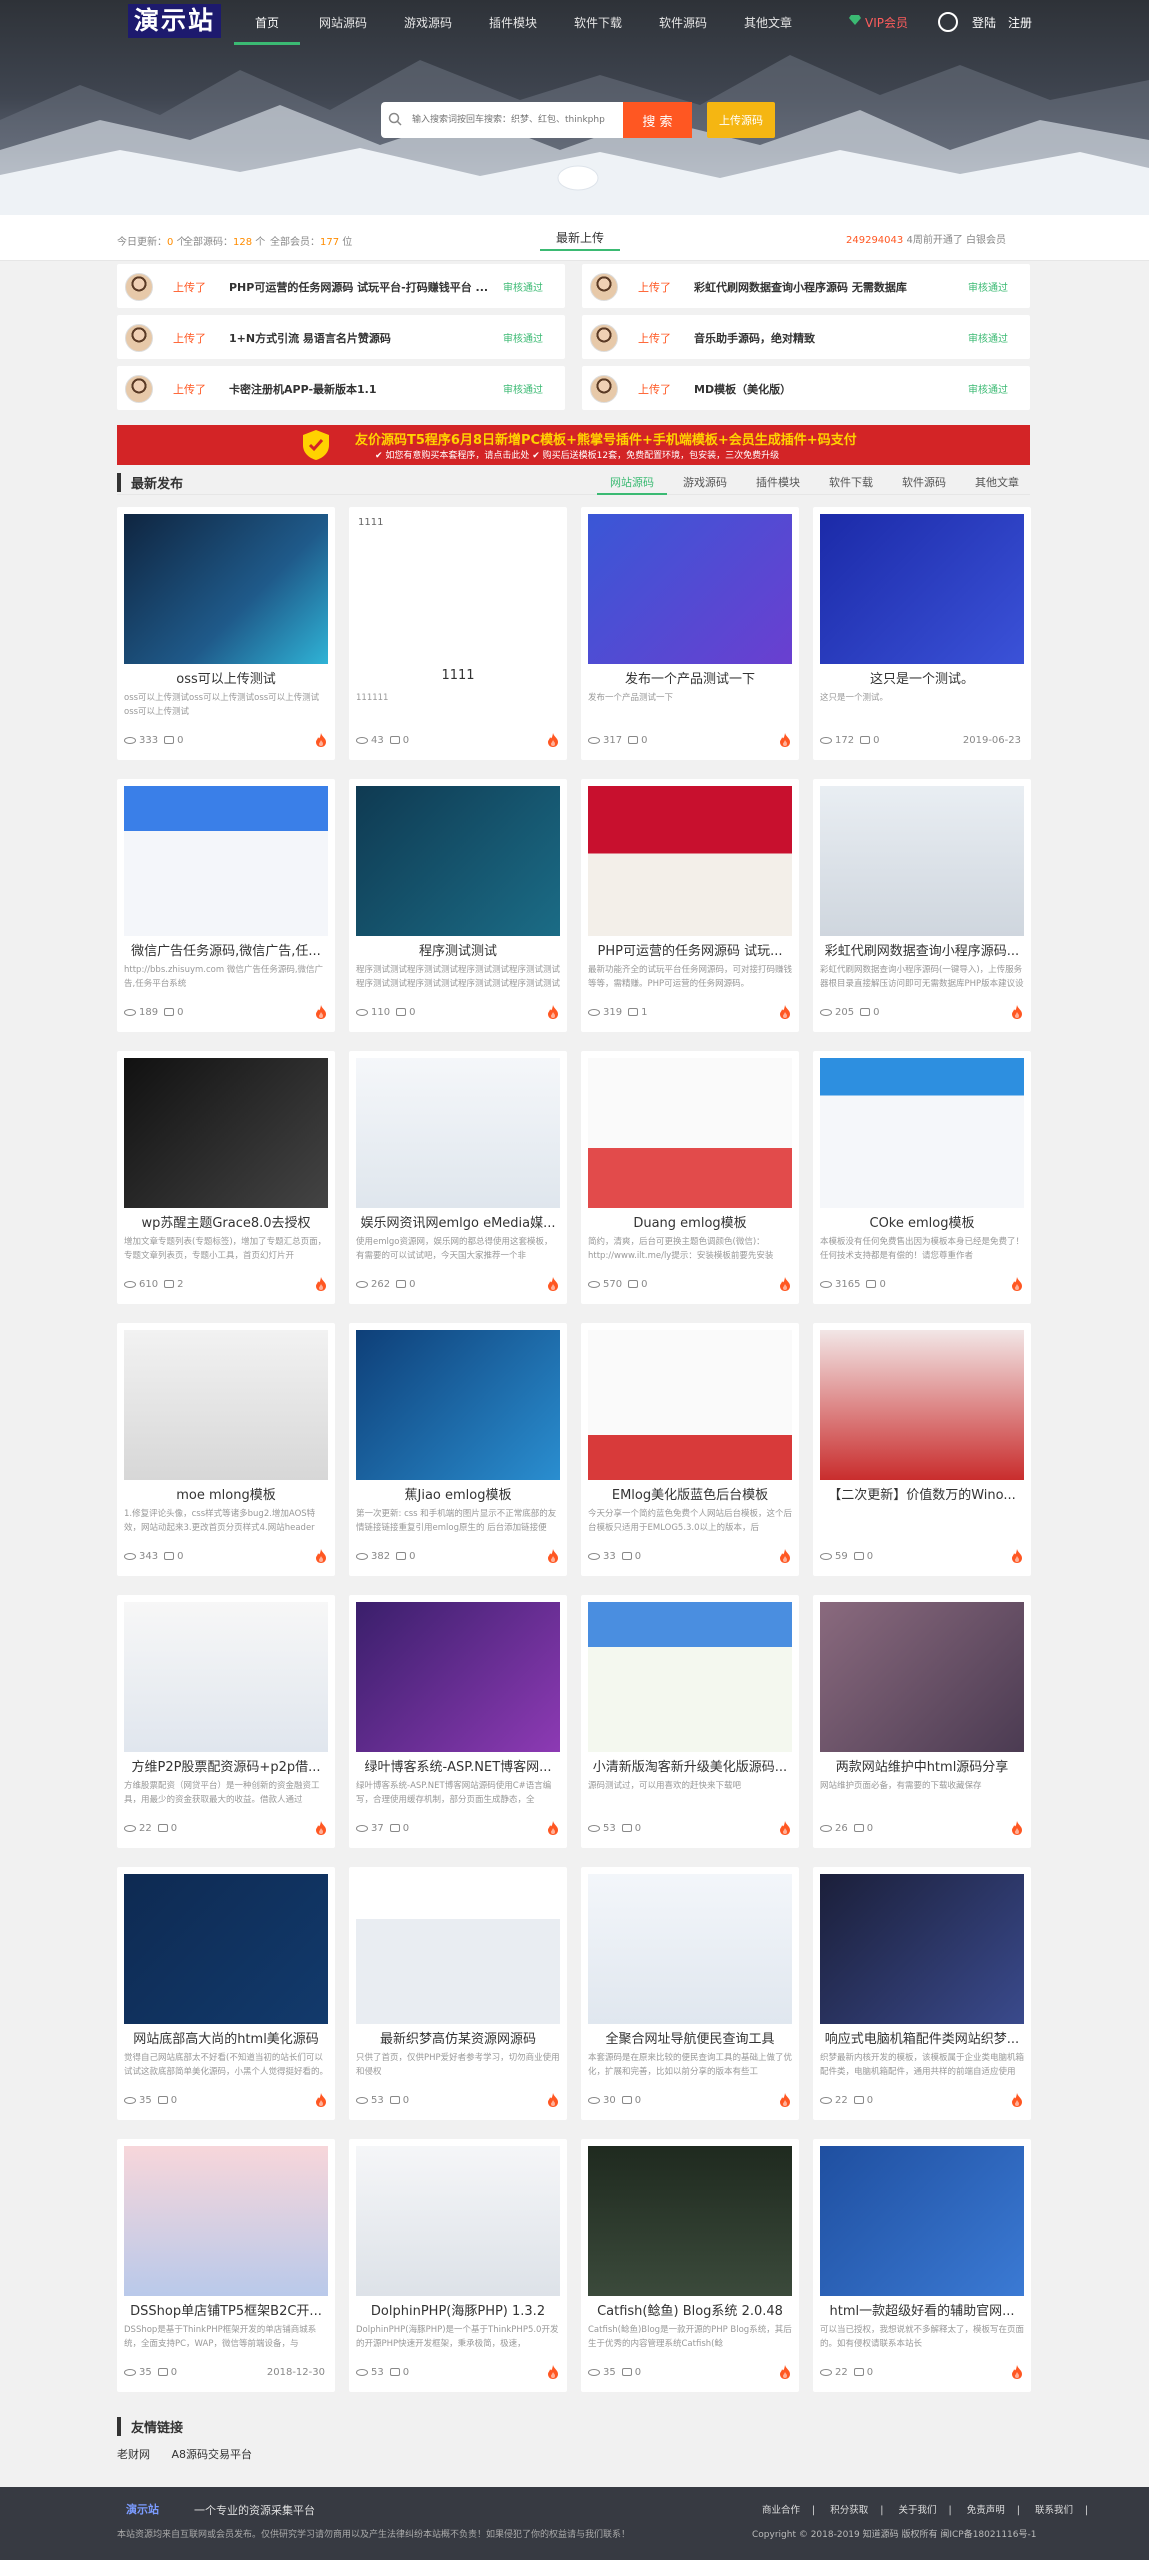 This screenshot has width=1149, height=2560. I want to click on nav-software-source: 软件源码, so click(683, 22).